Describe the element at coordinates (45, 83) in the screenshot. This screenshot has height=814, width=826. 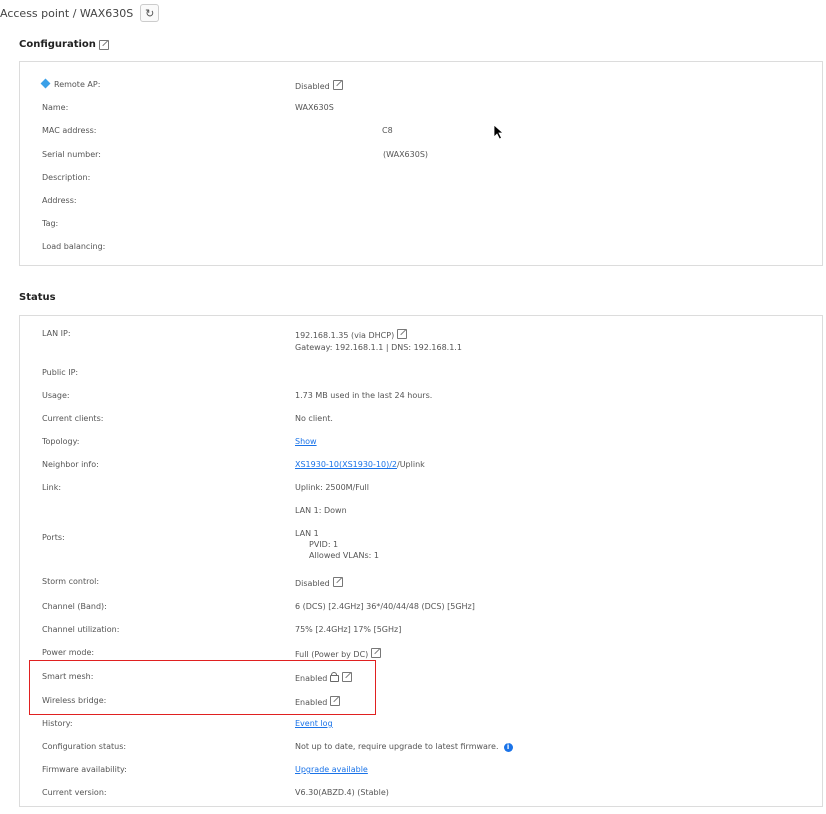
I see `diamond-icon` at that location.